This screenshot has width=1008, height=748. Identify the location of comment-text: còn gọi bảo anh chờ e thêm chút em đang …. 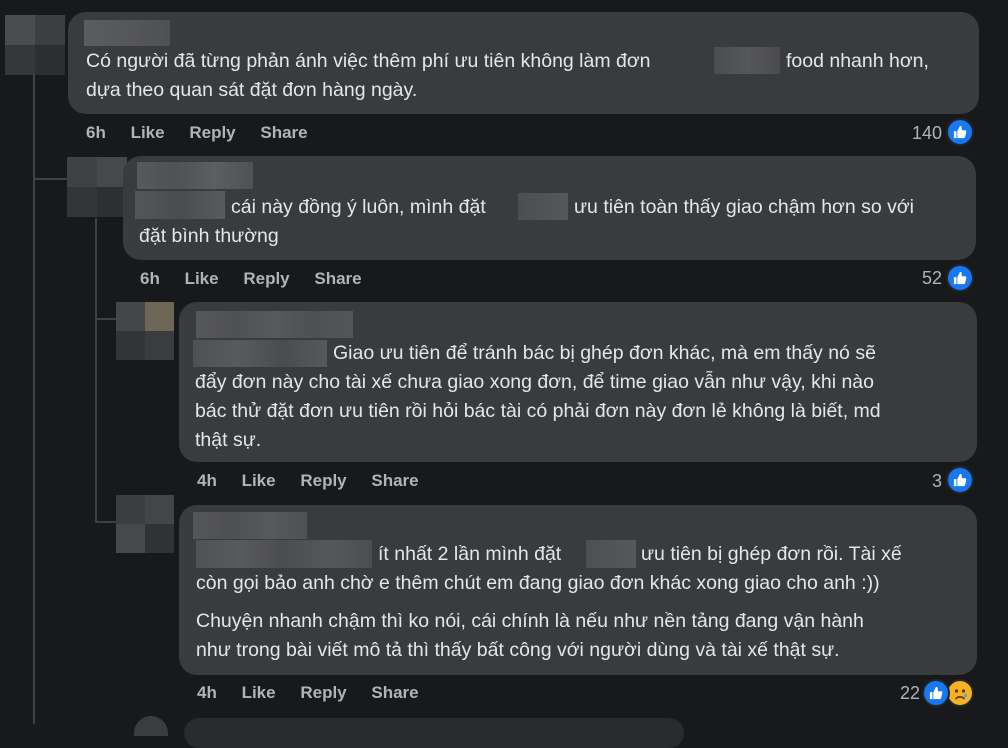
(538, 583).